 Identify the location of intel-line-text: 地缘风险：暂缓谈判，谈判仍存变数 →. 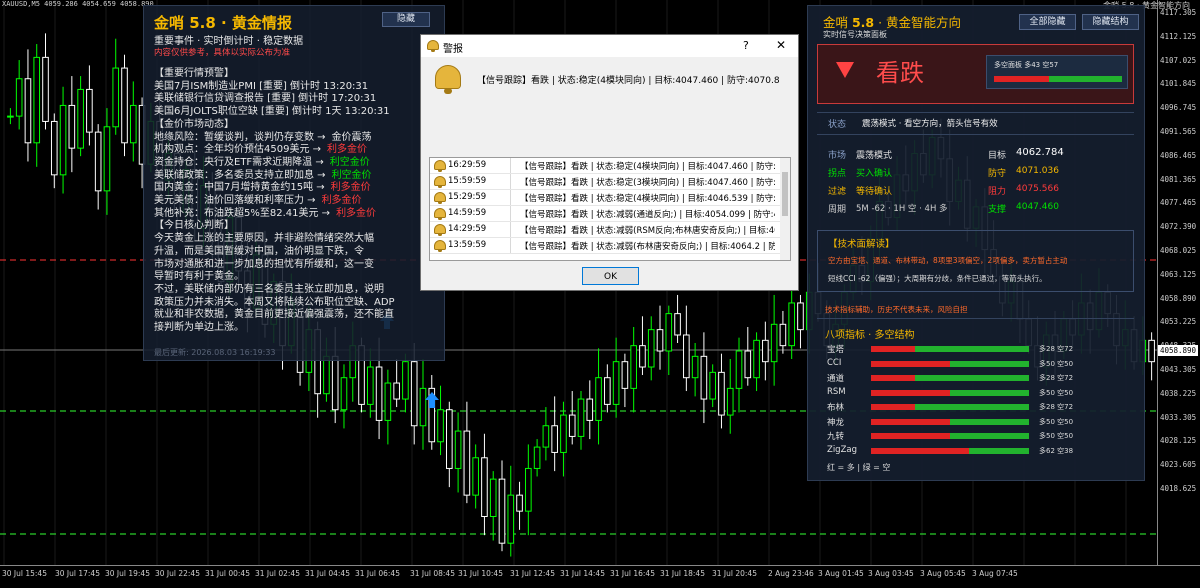
(240, 137).